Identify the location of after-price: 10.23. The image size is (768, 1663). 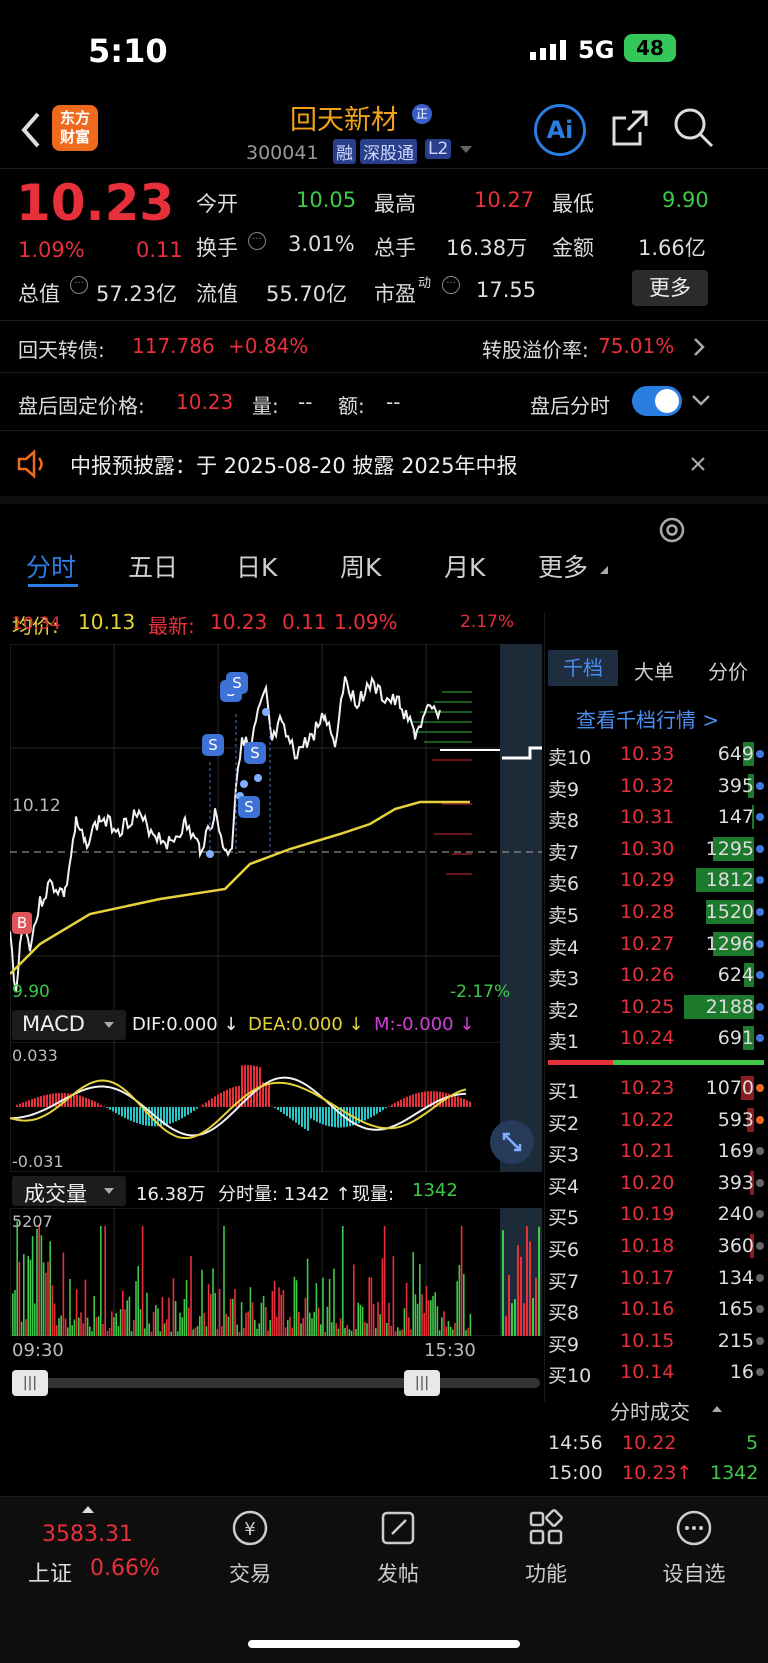
(205, 402).